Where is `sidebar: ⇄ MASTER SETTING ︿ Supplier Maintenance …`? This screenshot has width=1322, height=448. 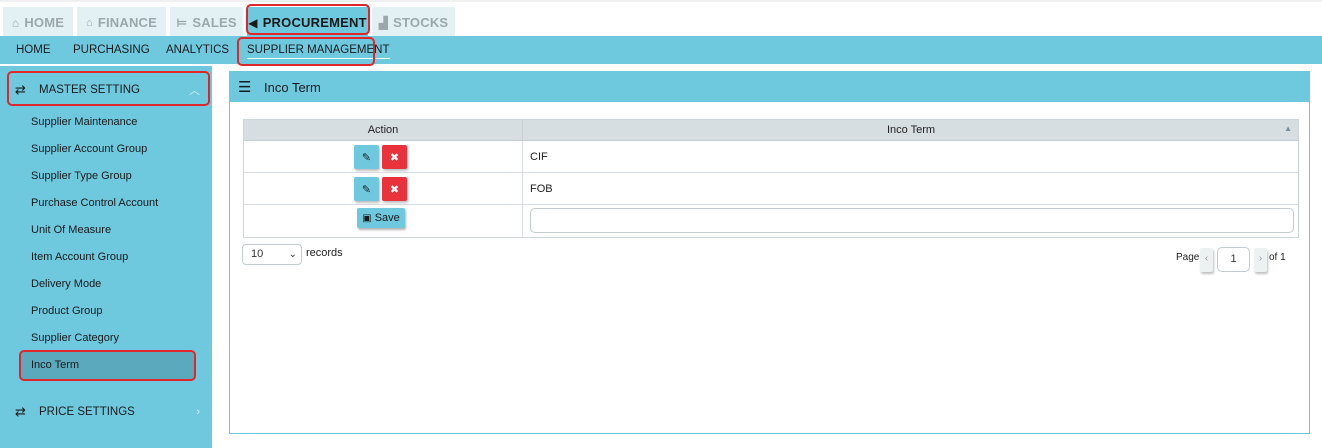 sidebar: ⇄ MASTER SETTING ︿ Supplier Maintenance … is located at coordinates (106, 257).